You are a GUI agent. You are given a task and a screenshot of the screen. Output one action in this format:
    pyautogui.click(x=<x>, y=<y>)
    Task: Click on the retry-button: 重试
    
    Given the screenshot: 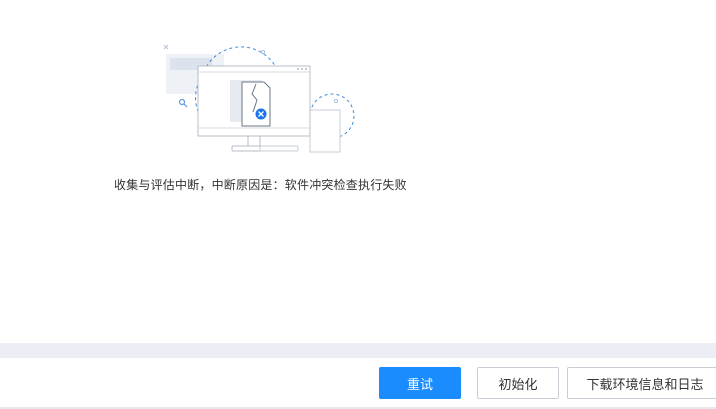 What is the action you would take?
    pyautogui.click(x=420, y=383)
    